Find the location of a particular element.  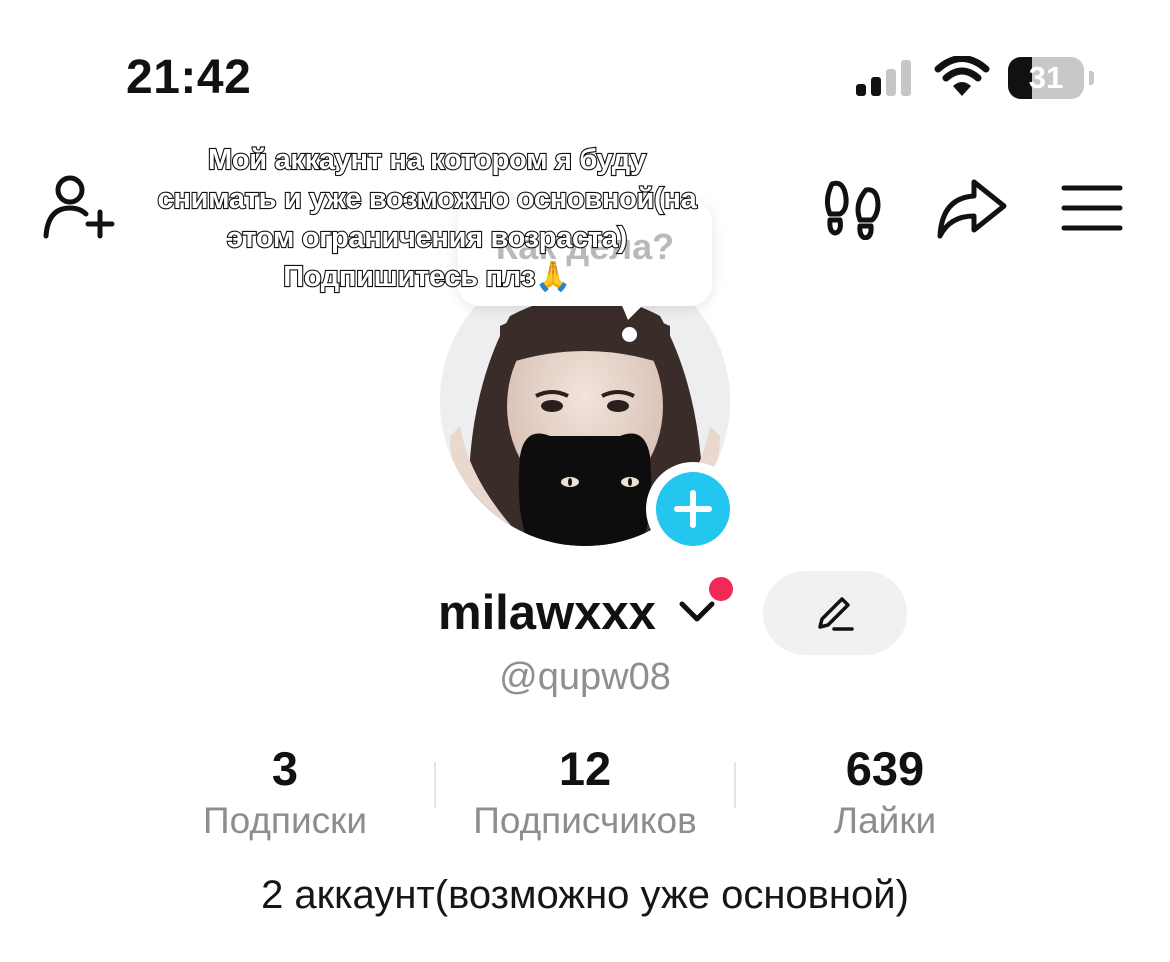

profile-bio: 2 аккаунт(возможно уже основной) is located at coordinates (585, 895).